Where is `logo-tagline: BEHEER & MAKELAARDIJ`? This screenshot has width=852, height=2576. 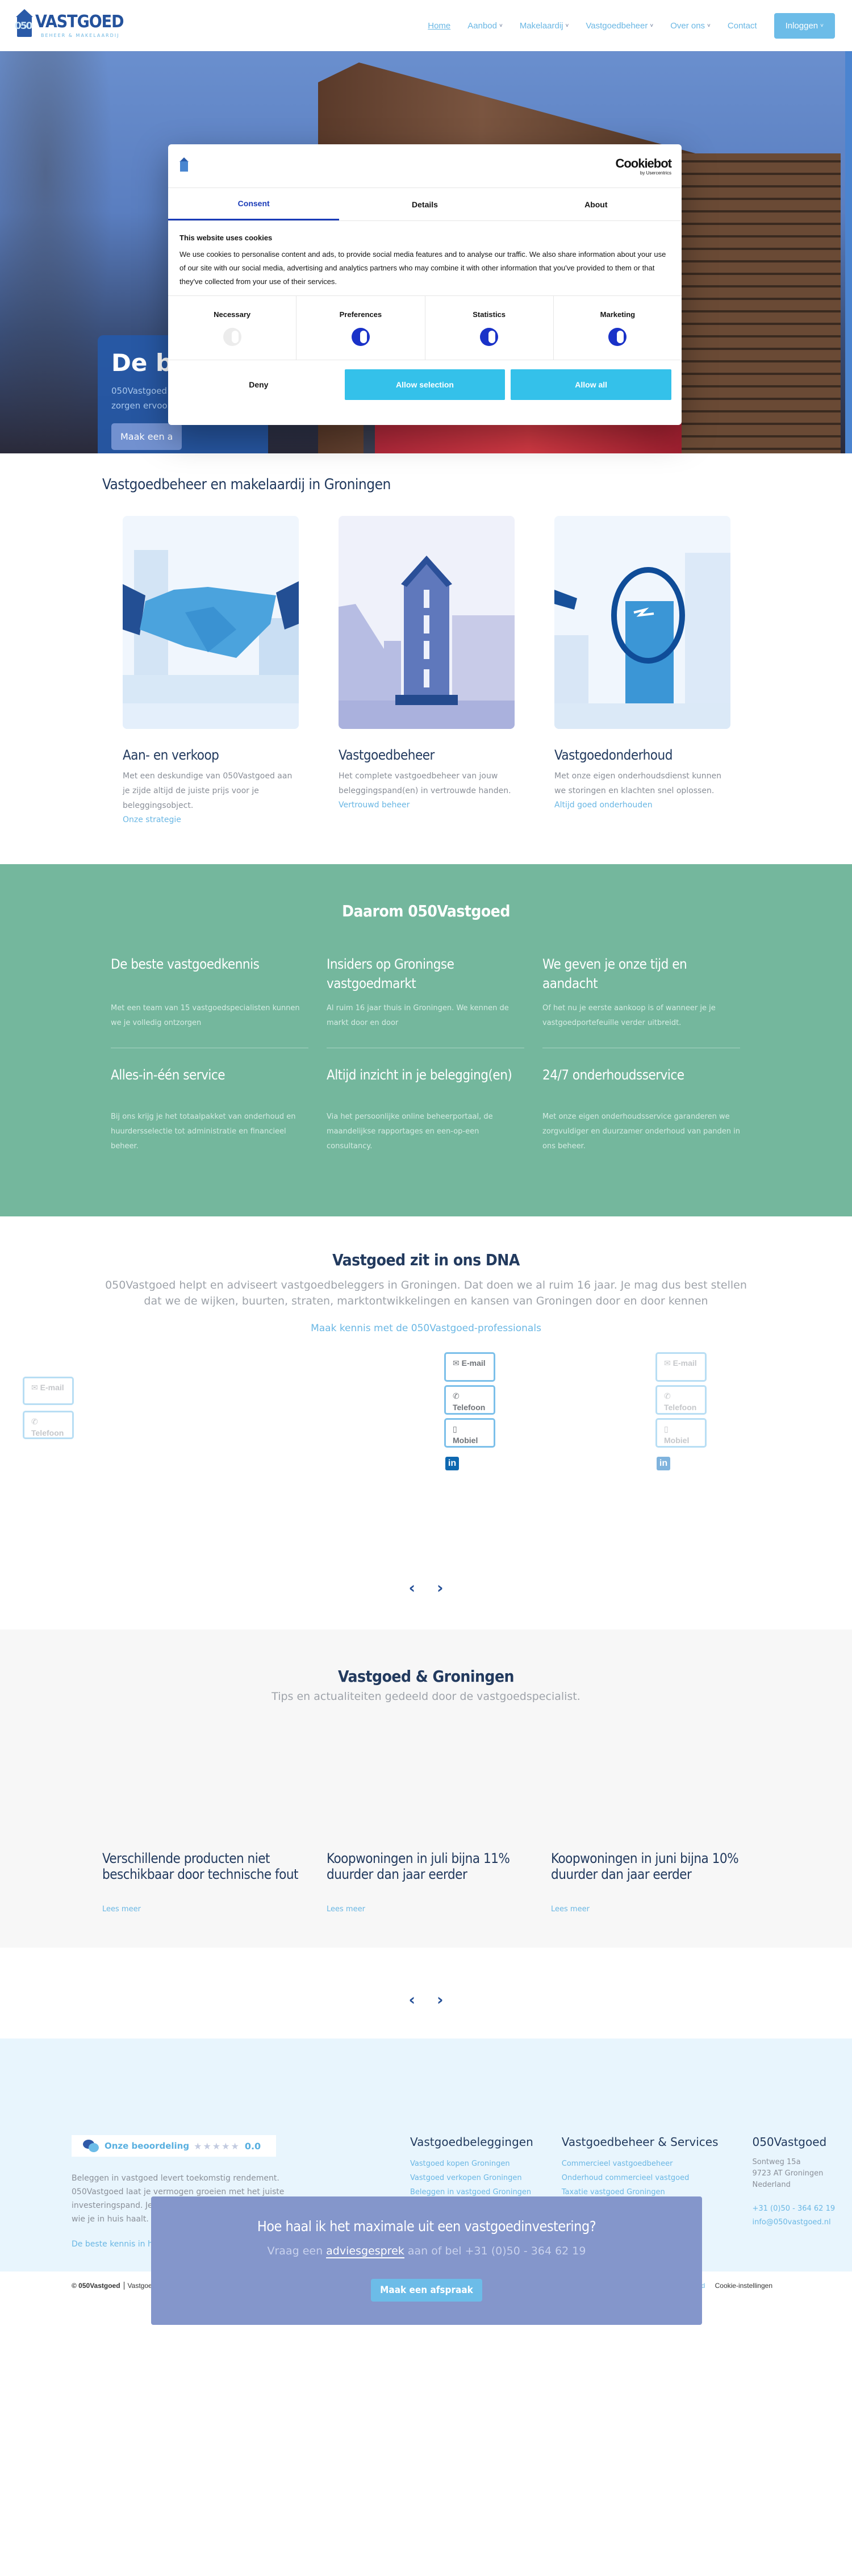
logo-tagline: BEHEER & MAKELAARDIJ is located at coordinates (80, 35).